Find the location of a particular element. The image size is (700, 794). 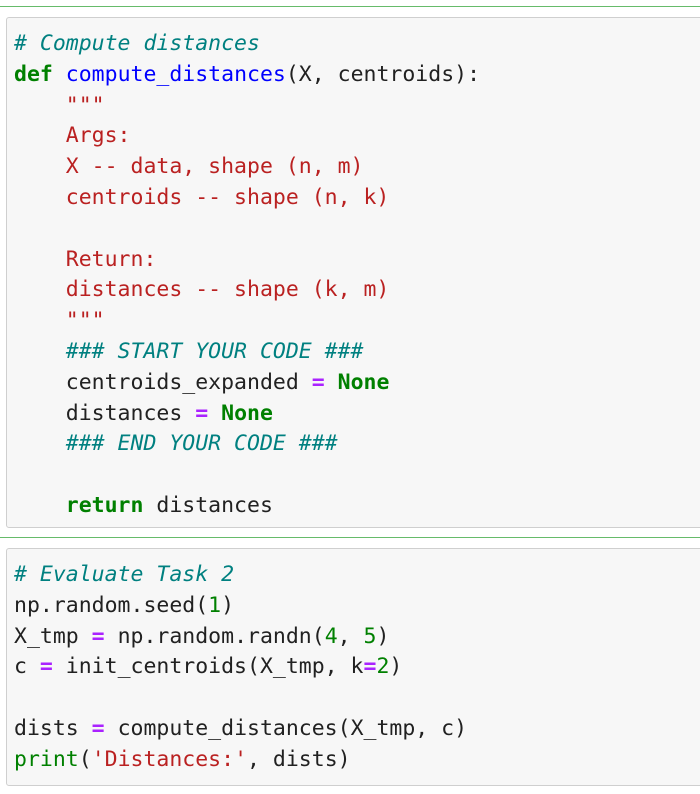

code-line: print('Distances:', dists) is located at coordinates (182, 759).